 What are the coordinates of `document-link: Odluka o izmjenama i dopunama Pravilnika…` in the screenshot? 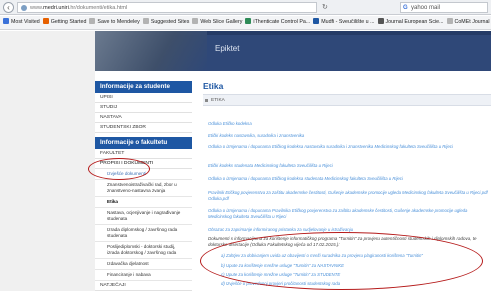 It's located at (348, 214).